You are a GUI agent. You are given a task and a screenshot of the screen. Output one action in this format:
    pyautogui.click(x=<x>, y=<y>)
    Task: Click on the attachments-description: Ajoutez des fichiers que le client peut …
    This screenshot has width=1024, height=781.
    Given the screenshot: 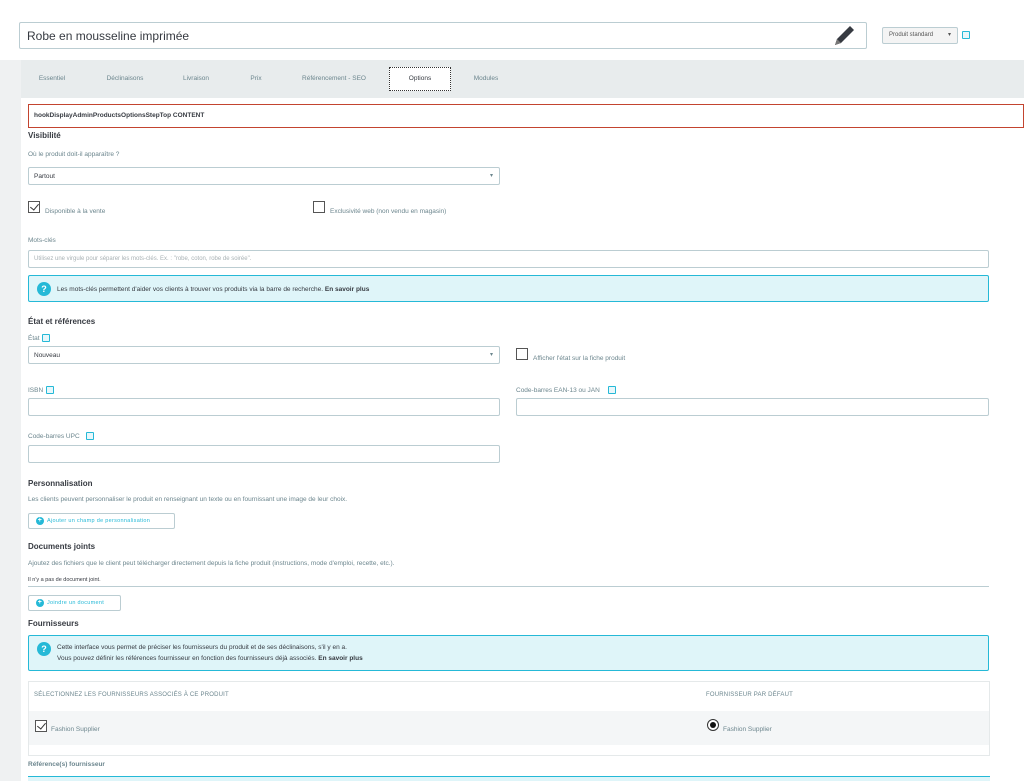 What is the action you would take?
    pyautogui.click(x=211, y=563)
    